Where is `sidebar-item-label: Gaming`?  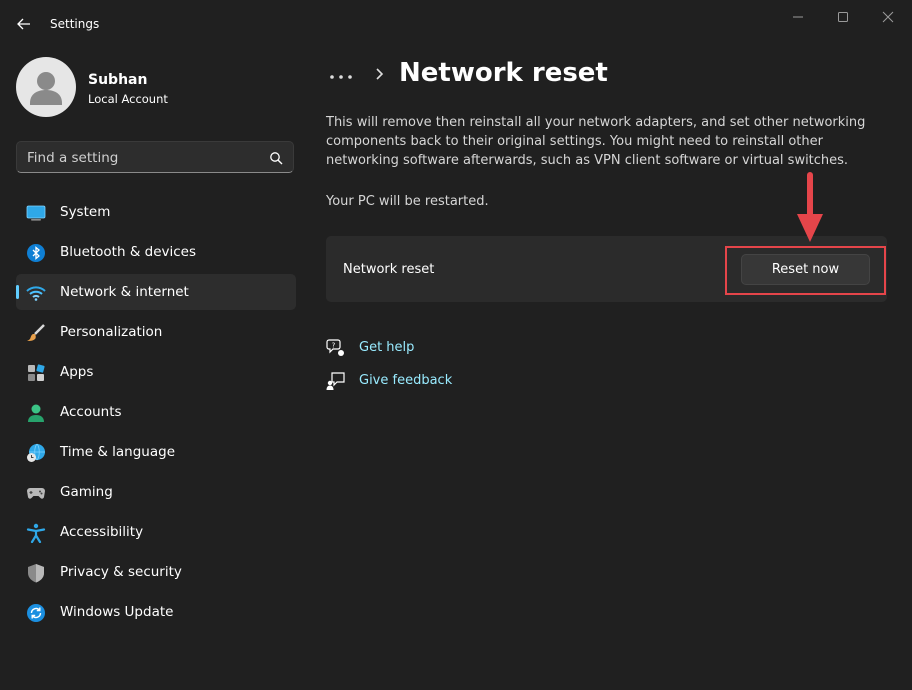 sidebar-item-label: Gaming is located at coordinates (86, 492).